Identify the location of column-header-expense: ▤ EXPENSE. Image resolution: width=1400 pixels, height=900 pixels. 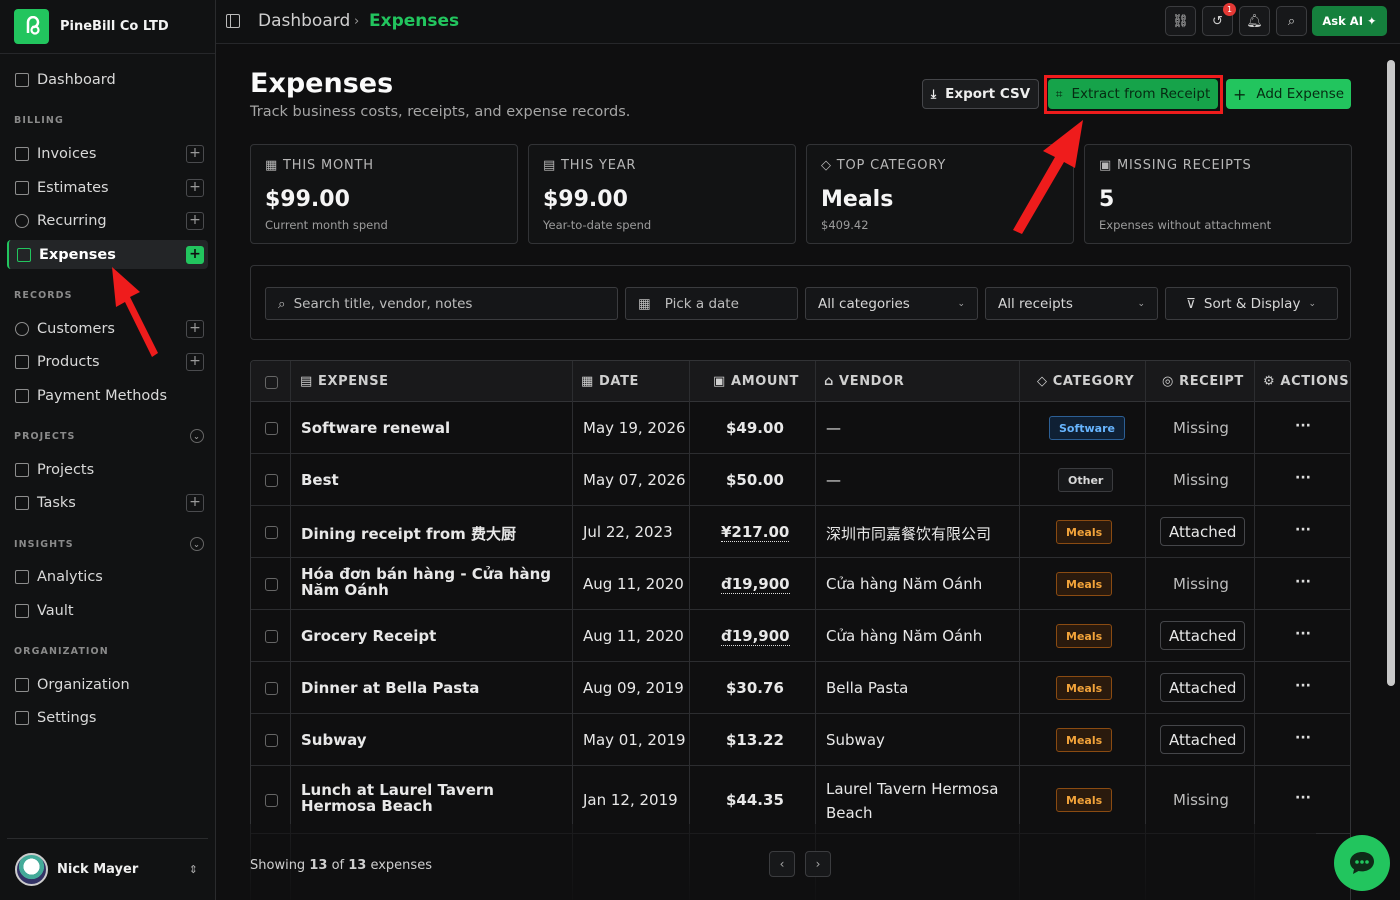
(344, 381).